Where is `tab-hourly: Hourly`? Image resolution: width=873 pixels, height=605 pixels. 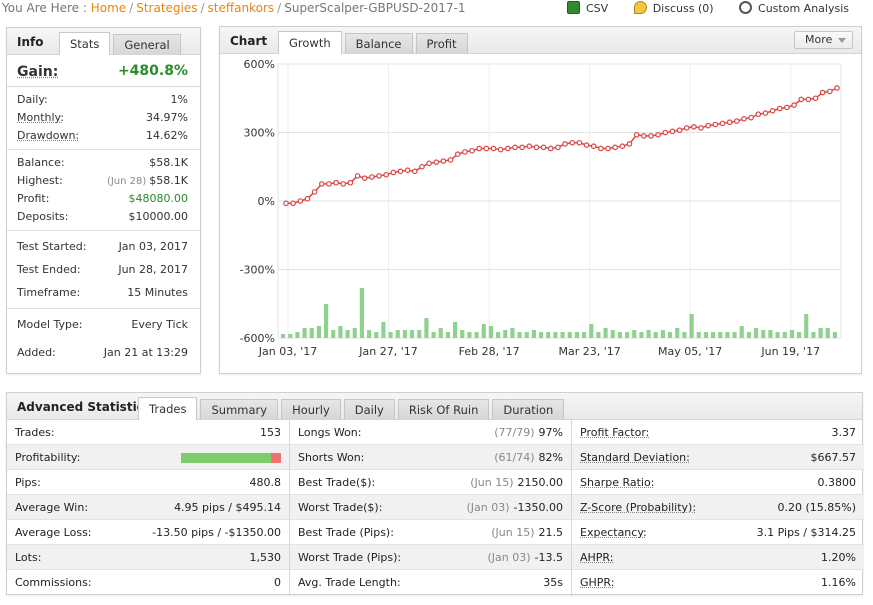 tab-hourly: Hourly is located at coordinates (311, 409).